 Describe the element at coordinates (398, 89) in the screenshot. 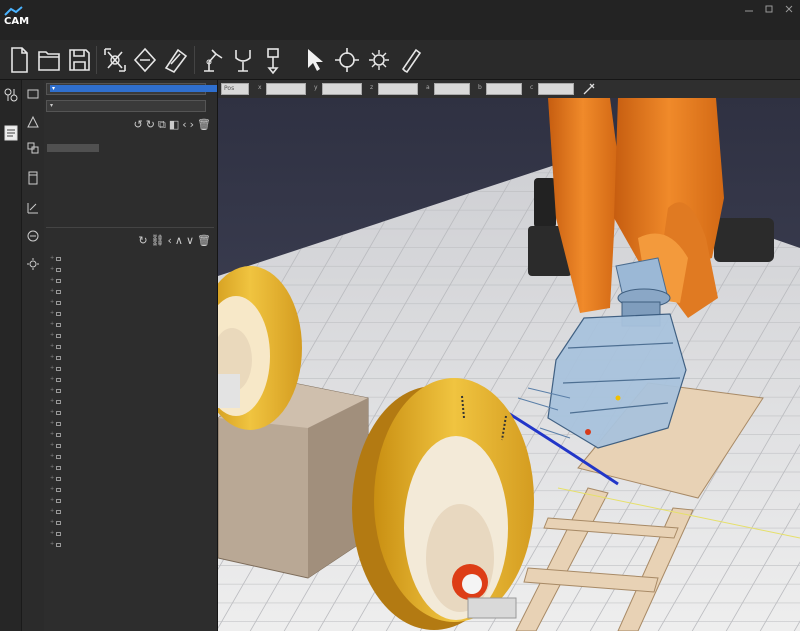

I see `z-field` at that location.